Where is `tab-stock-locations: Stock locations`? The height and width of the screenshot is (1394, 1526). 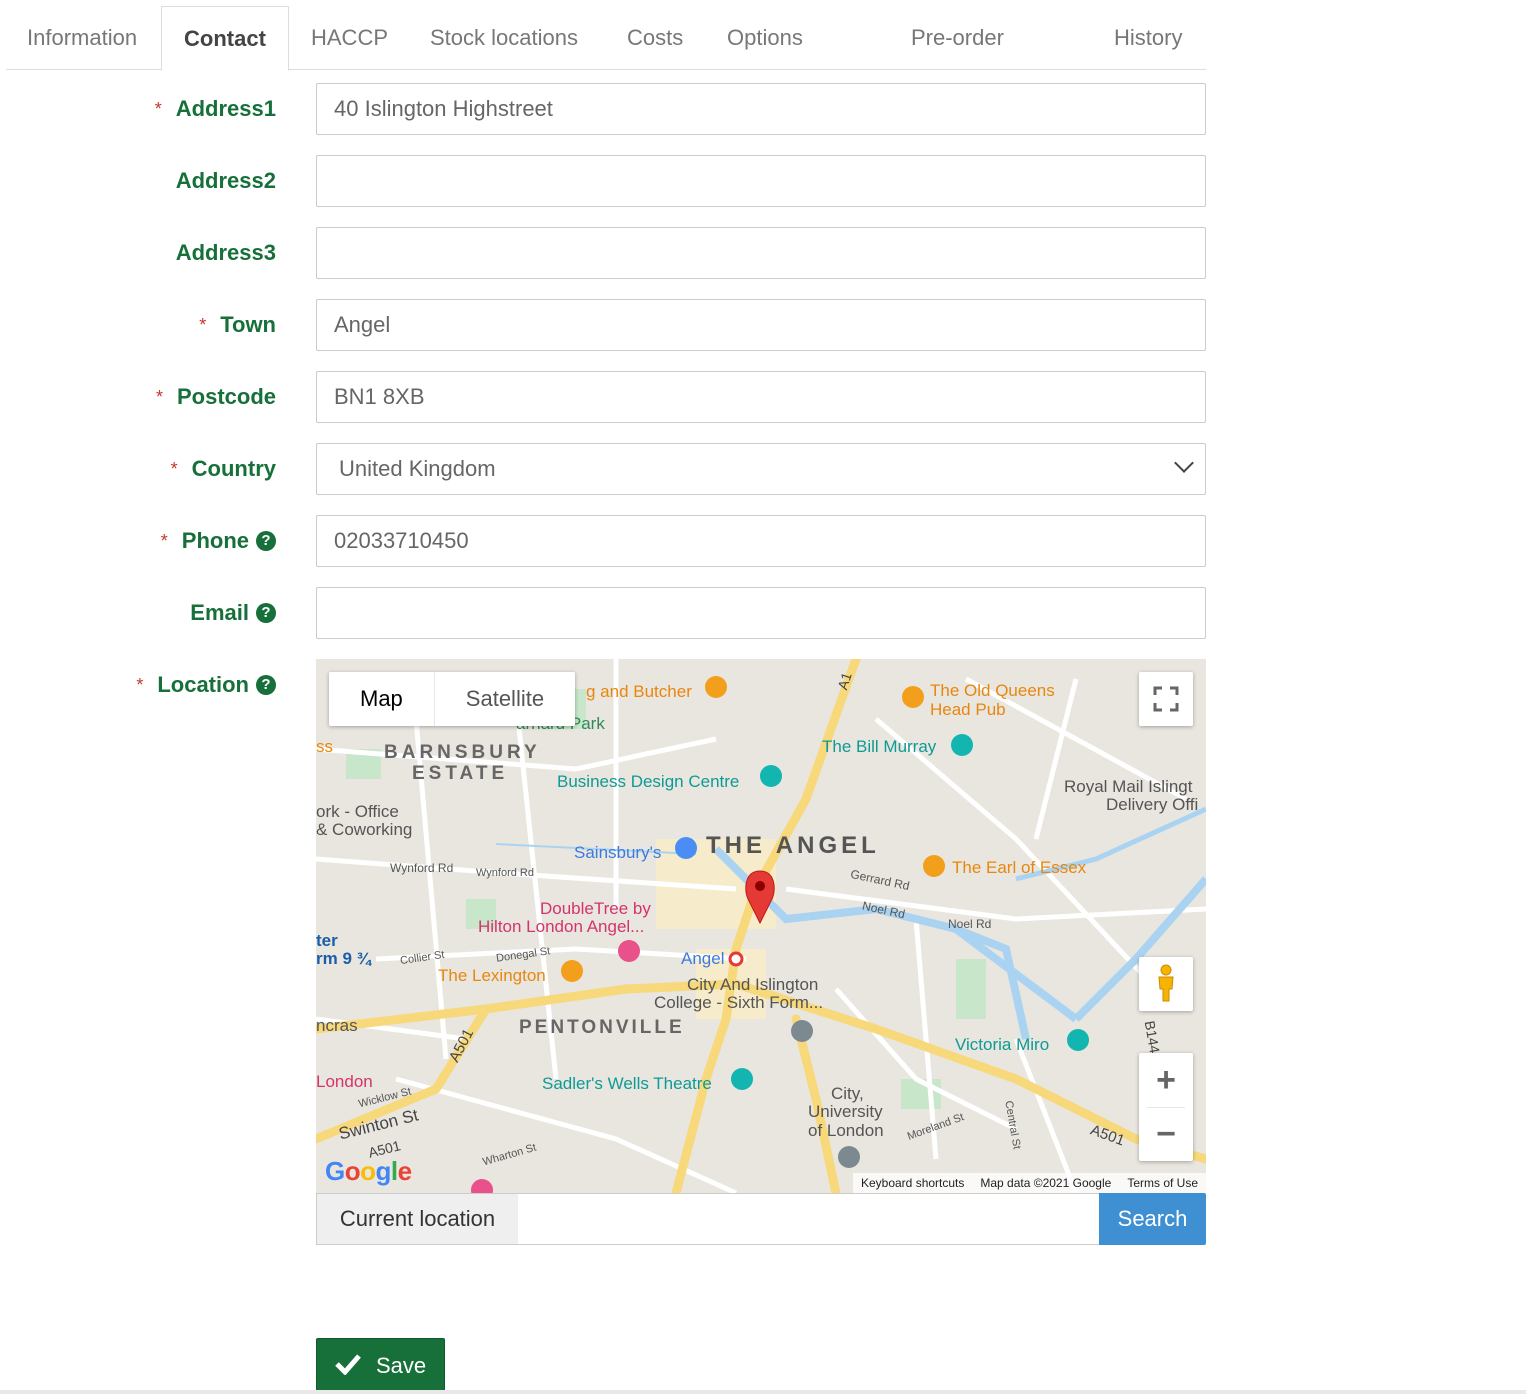 tab-stock-locations: Stock locations is located at coordinates (504, 38).